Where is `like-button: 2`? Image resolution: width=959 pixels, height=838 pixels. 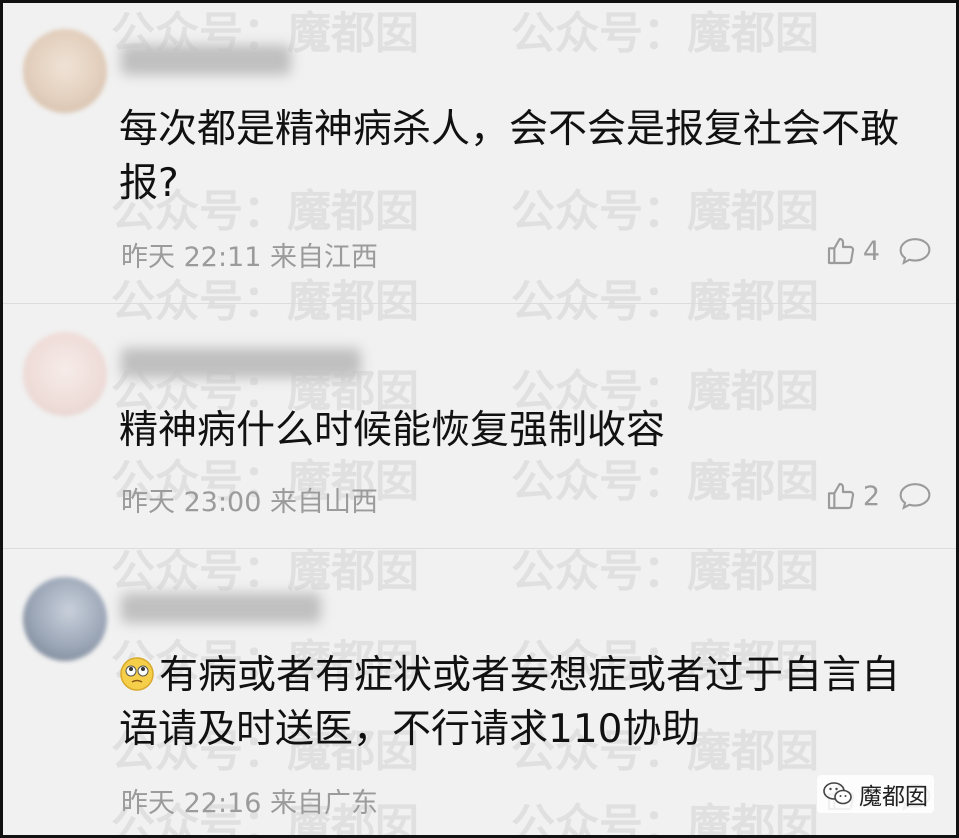 like-button: 2 is located at coordinates (852, 496).